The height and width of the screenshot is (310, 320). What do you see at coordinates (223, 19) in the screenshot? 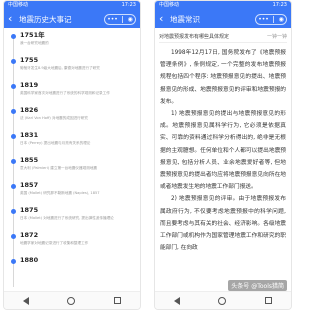
I see `title-bar: ‹ 地震常识 ••• ◉` at bounding box center [223, 19].